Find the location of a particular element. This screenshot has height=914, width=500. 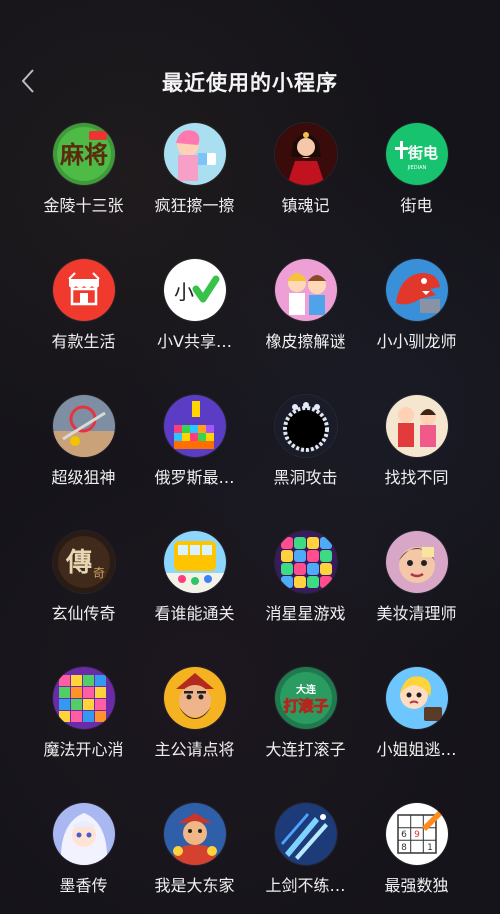

mahjong-logo-icon: 麻将 is located at coordinates (84, 154).